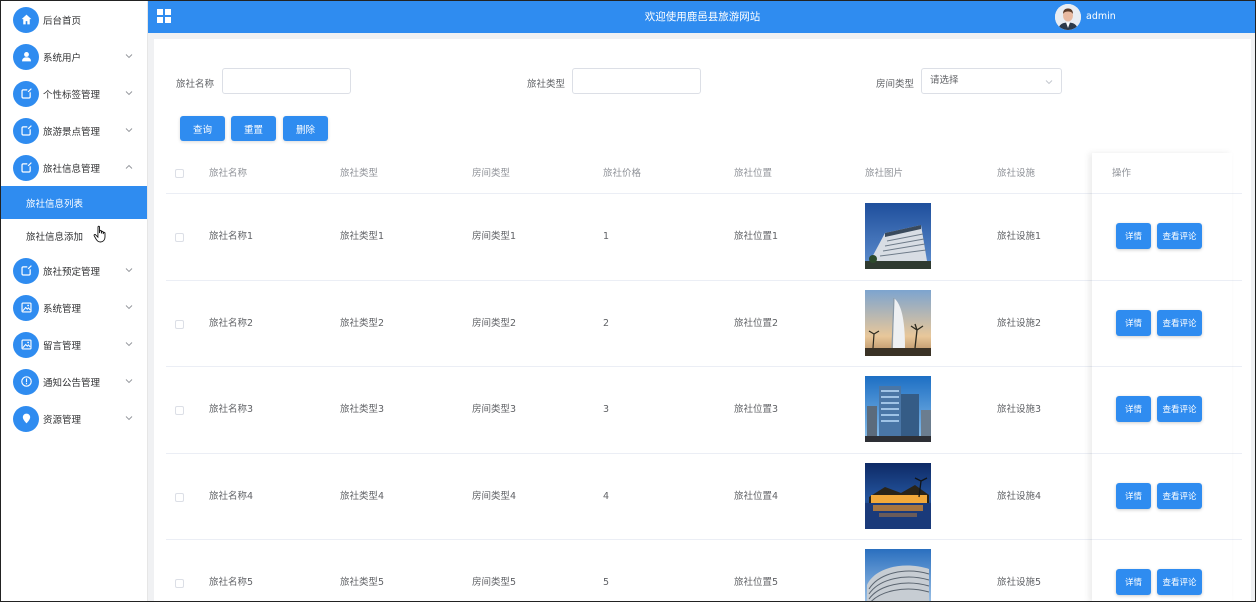 The width and height of the screenshot is (1256, 602). I want to click on home-icon, so click(26, 19).